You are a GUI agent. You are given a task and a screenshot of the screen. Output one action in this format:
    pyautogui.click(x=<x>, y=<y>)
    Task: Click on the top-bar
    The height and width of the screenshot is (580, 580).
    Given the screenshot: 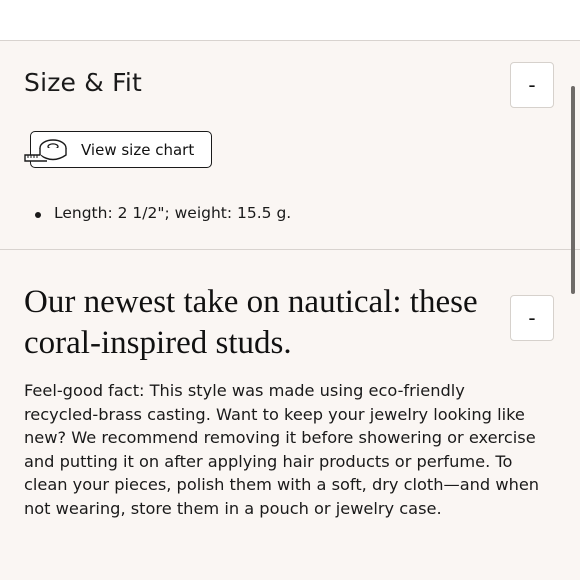 What is the action you would take?
    pyautogui.click(x=290, y=20)
    